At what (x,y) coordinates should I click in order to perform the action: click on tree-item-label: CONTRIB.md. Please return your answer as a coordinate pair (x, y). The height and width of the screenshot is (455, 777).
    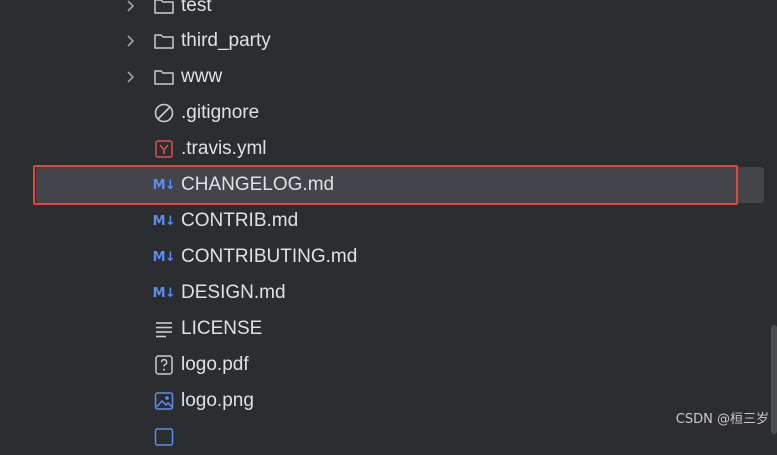
    Looking at the image, I should click on (240, 220).